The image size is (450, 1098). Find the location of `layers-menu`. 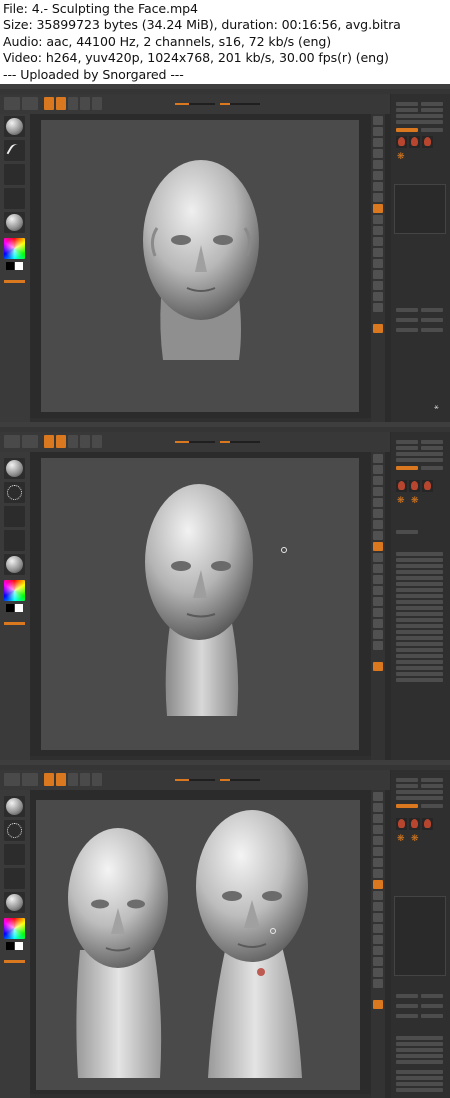

layers-menu is located at coordinates (419, 1078).